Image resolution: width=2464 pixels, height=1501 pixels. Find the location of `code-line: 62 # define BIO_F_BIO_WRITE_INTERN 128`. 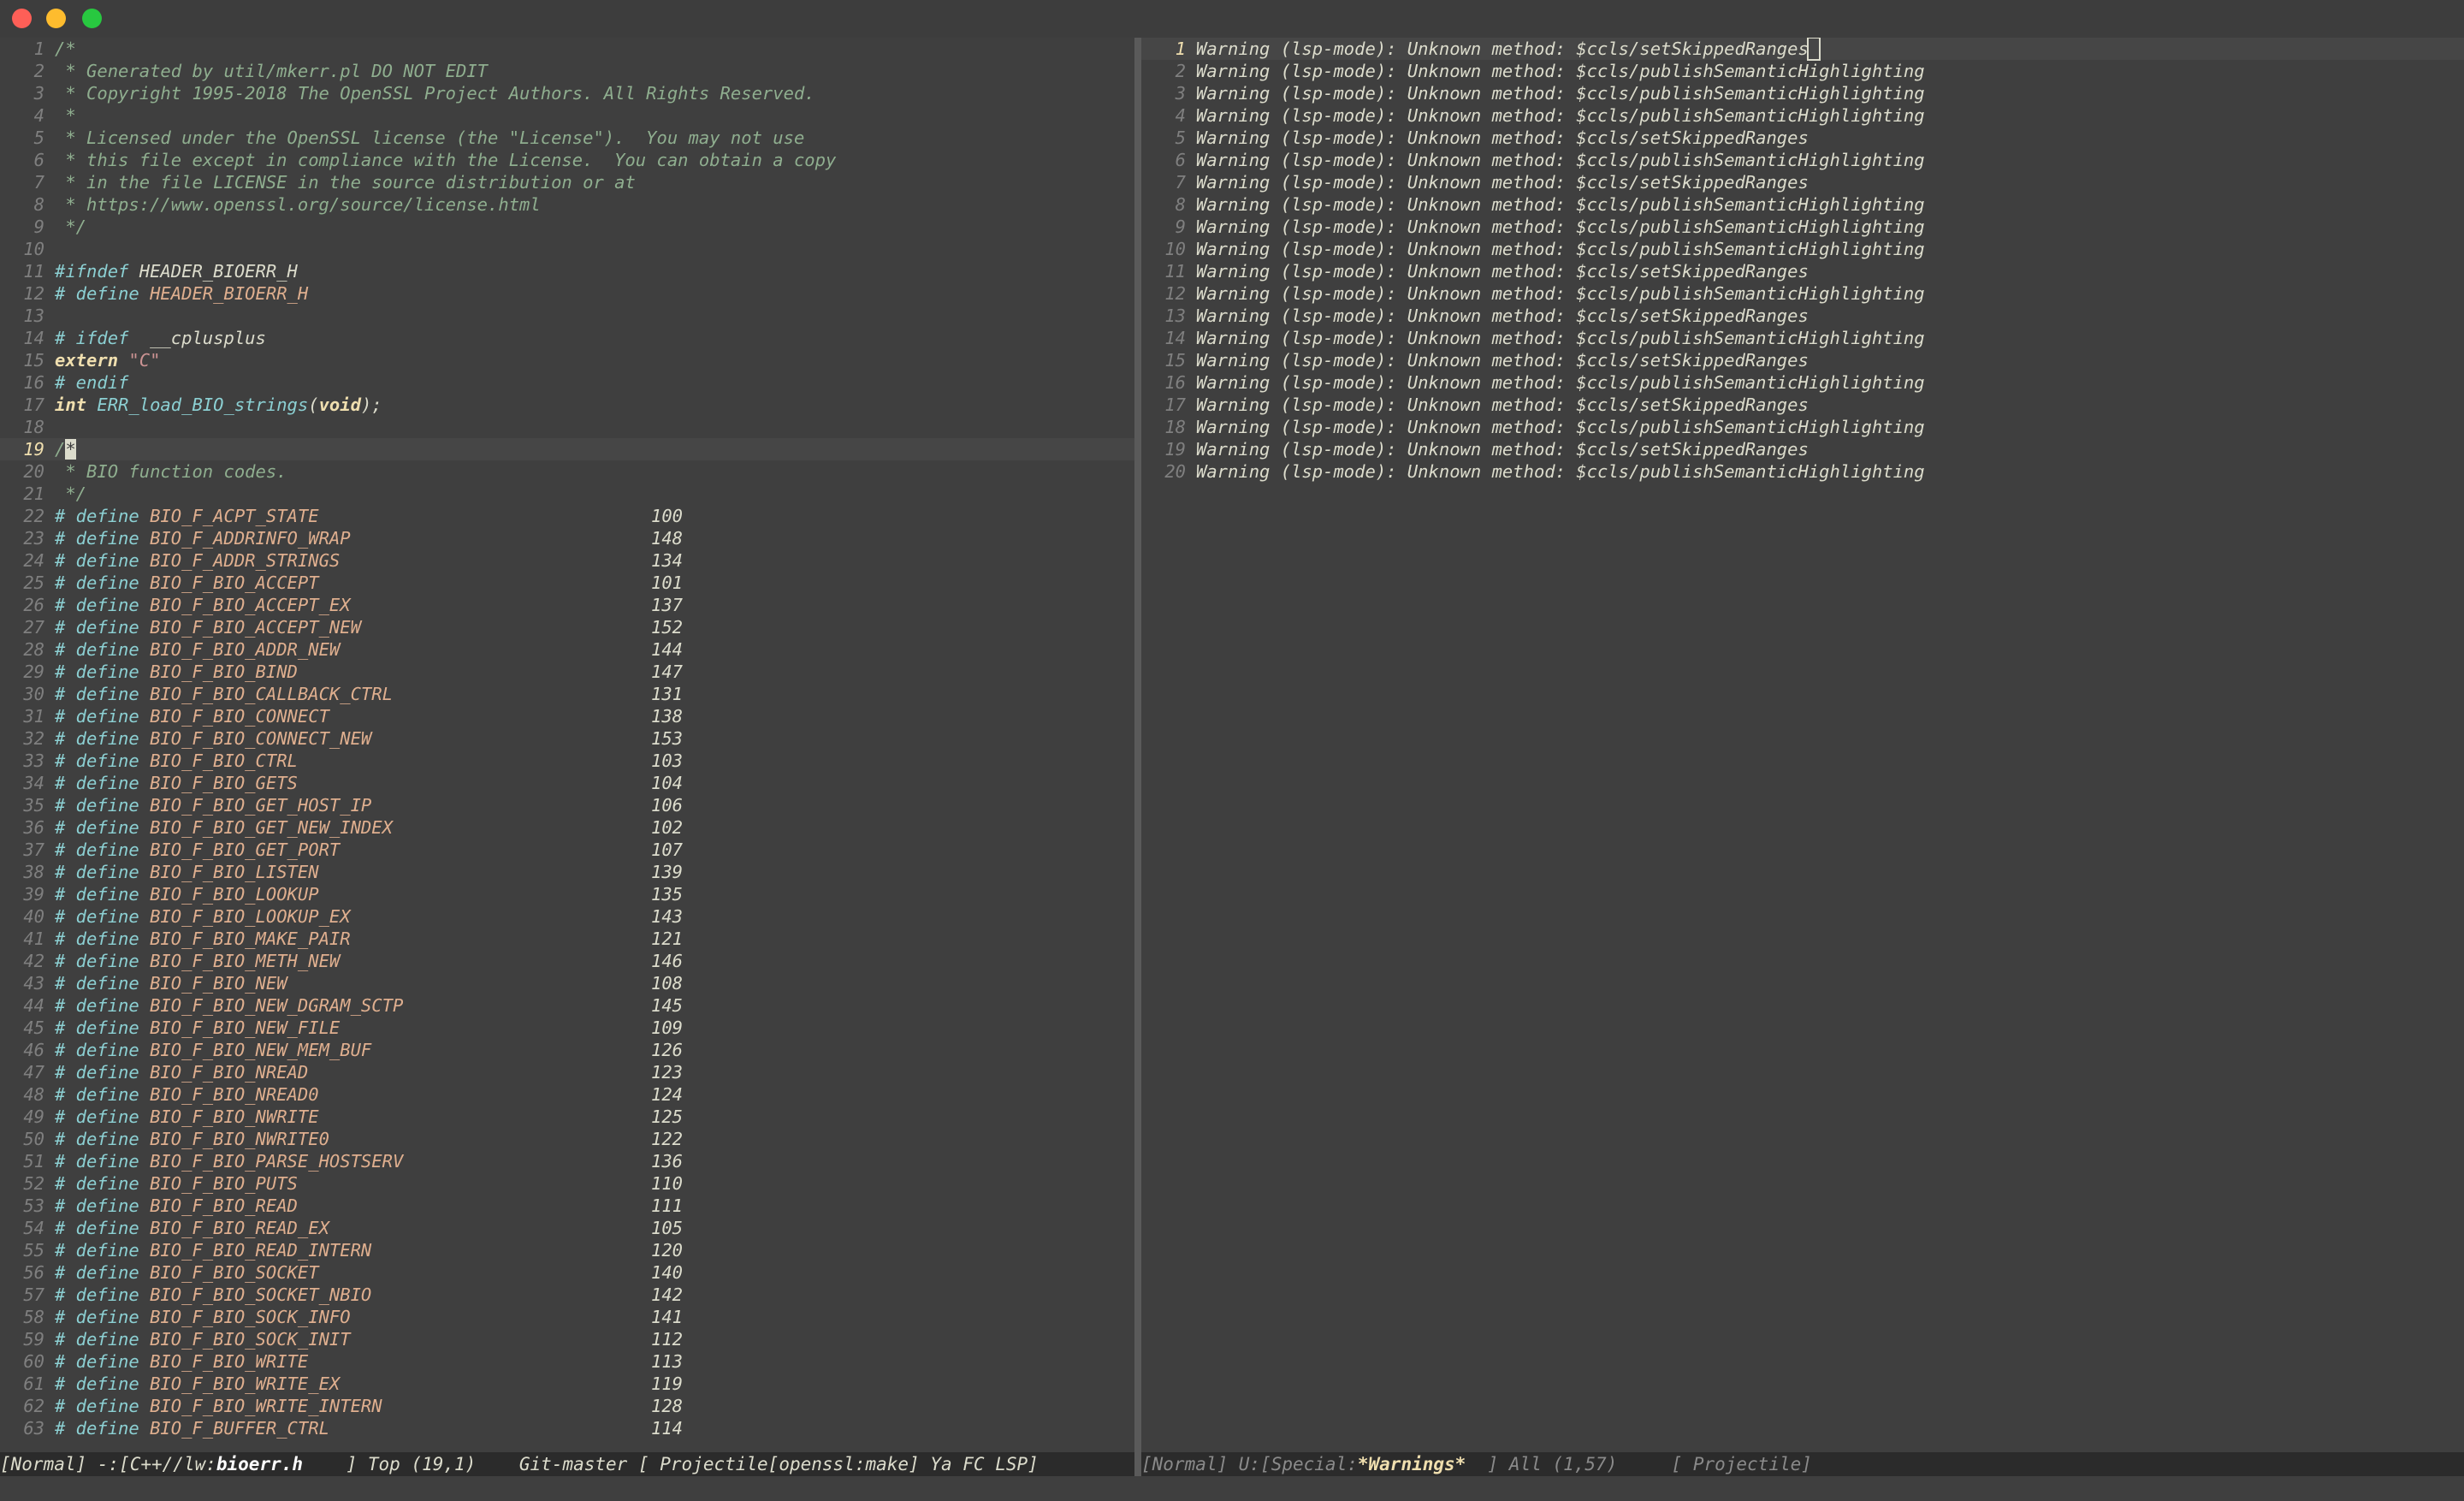

code-line: 62 # define BIO_F_BIO_WRITE_INTERN 128 is located at coordinates (567, 1406).